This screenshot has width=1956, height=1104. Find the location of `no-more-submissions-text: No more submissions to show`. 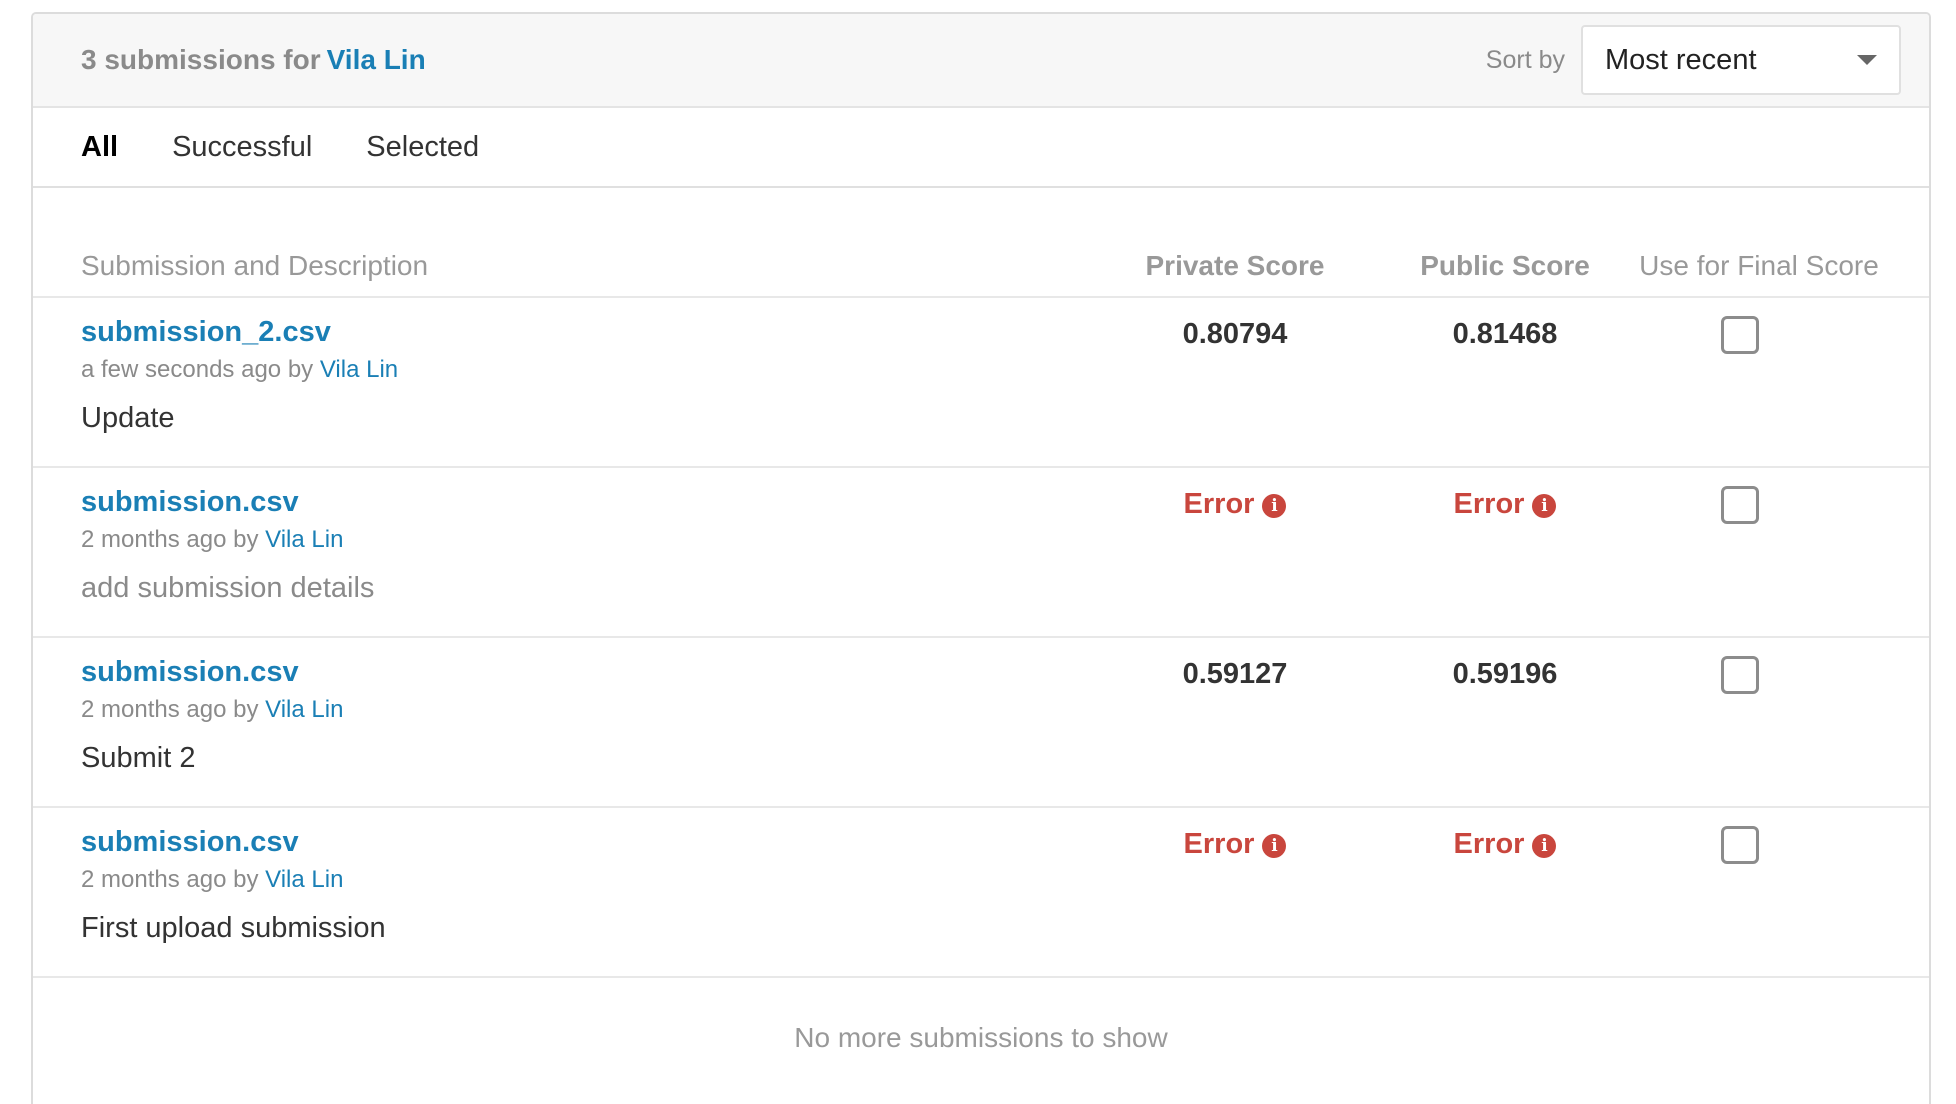

no-more-submissions-text: No more submissions to show is located at coordinates (981, 1037).